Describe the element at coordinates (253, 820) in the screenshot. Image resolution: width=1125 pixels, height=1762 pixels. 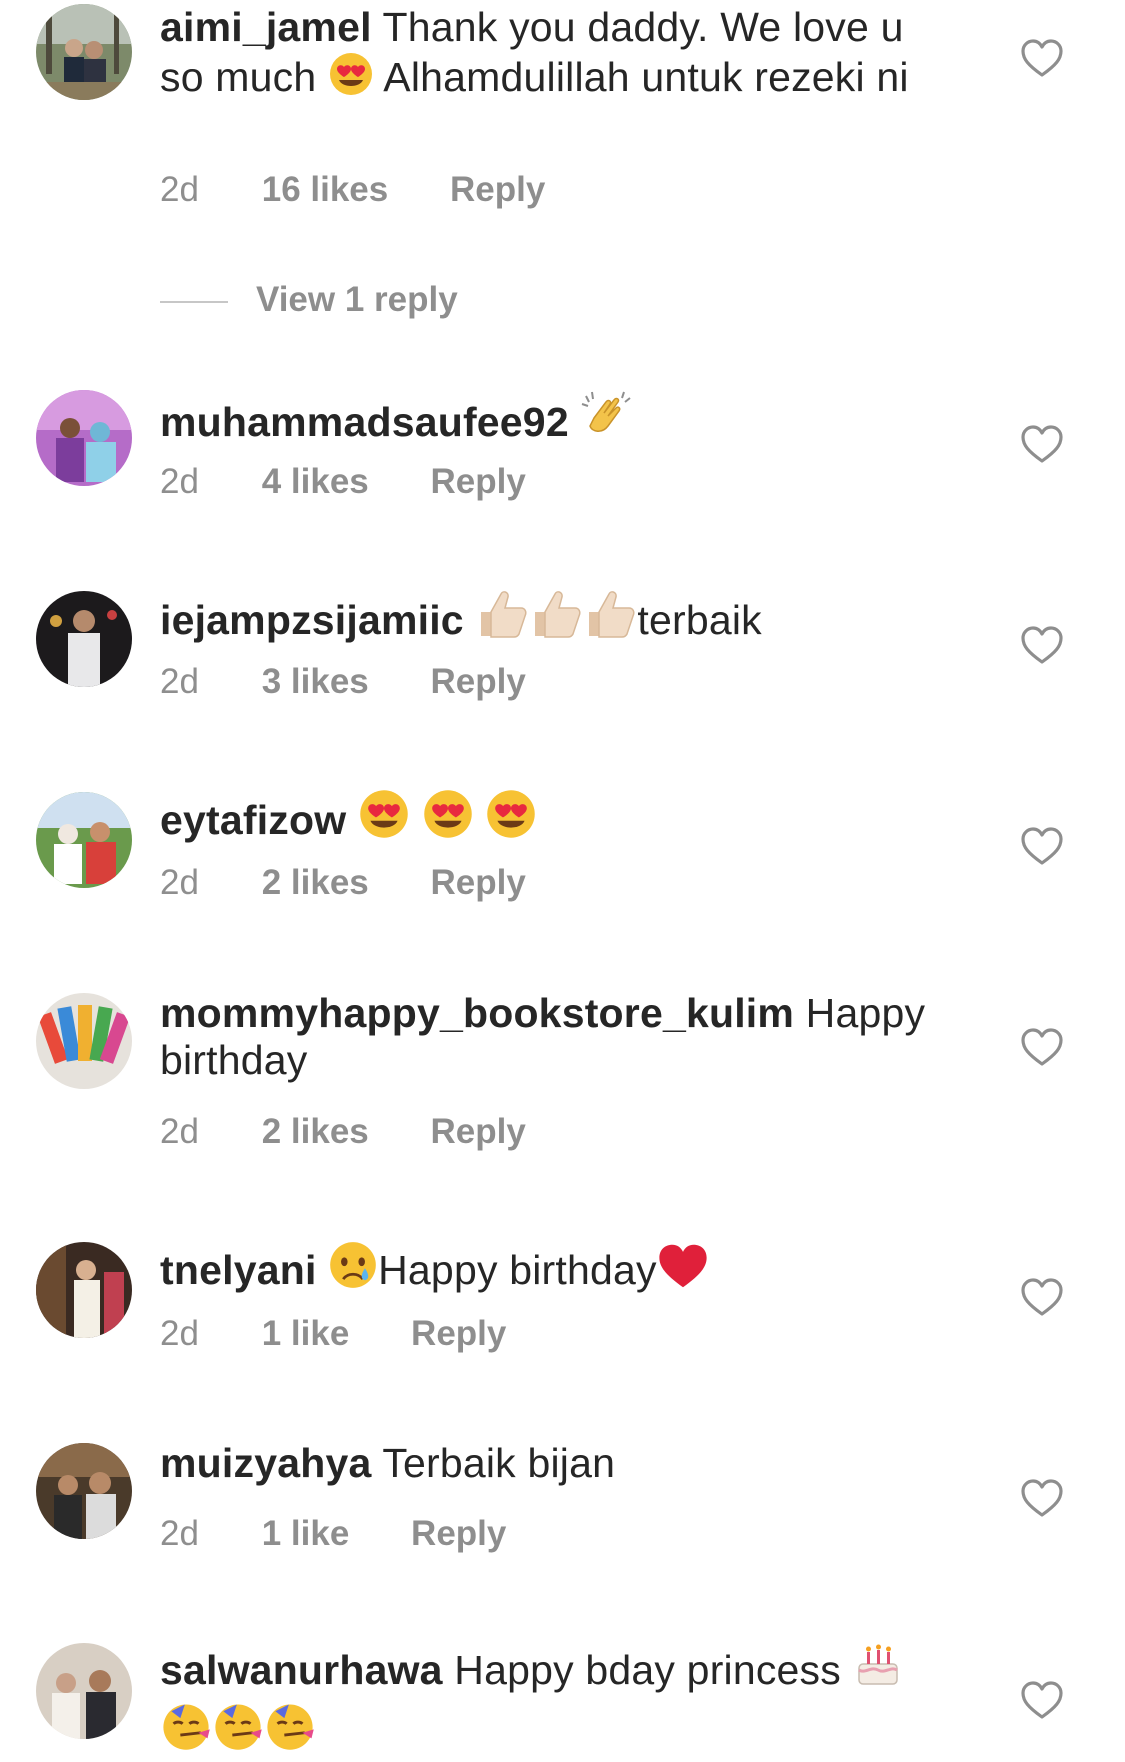
I see `comment-username: eytafizow` at that location.